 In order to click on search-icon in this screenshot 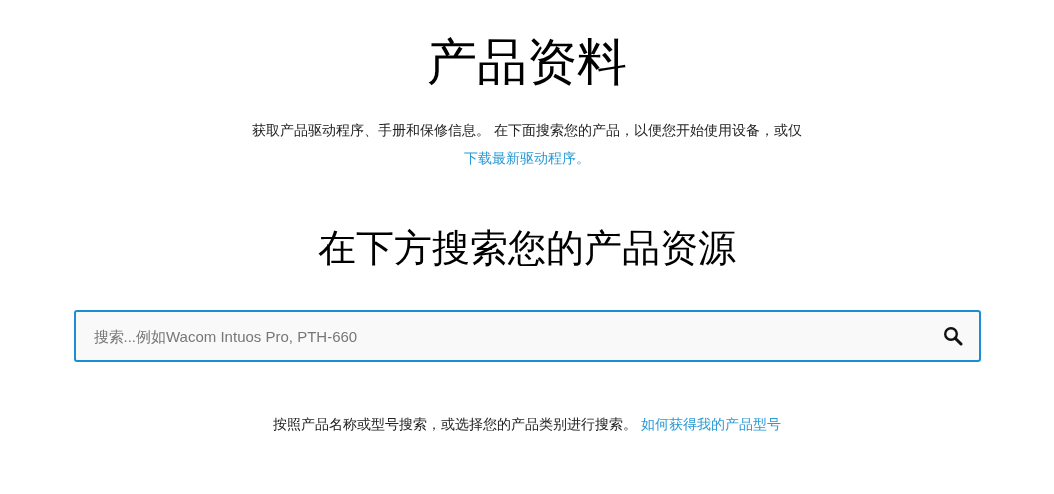, I will do `click(952, 336)`.